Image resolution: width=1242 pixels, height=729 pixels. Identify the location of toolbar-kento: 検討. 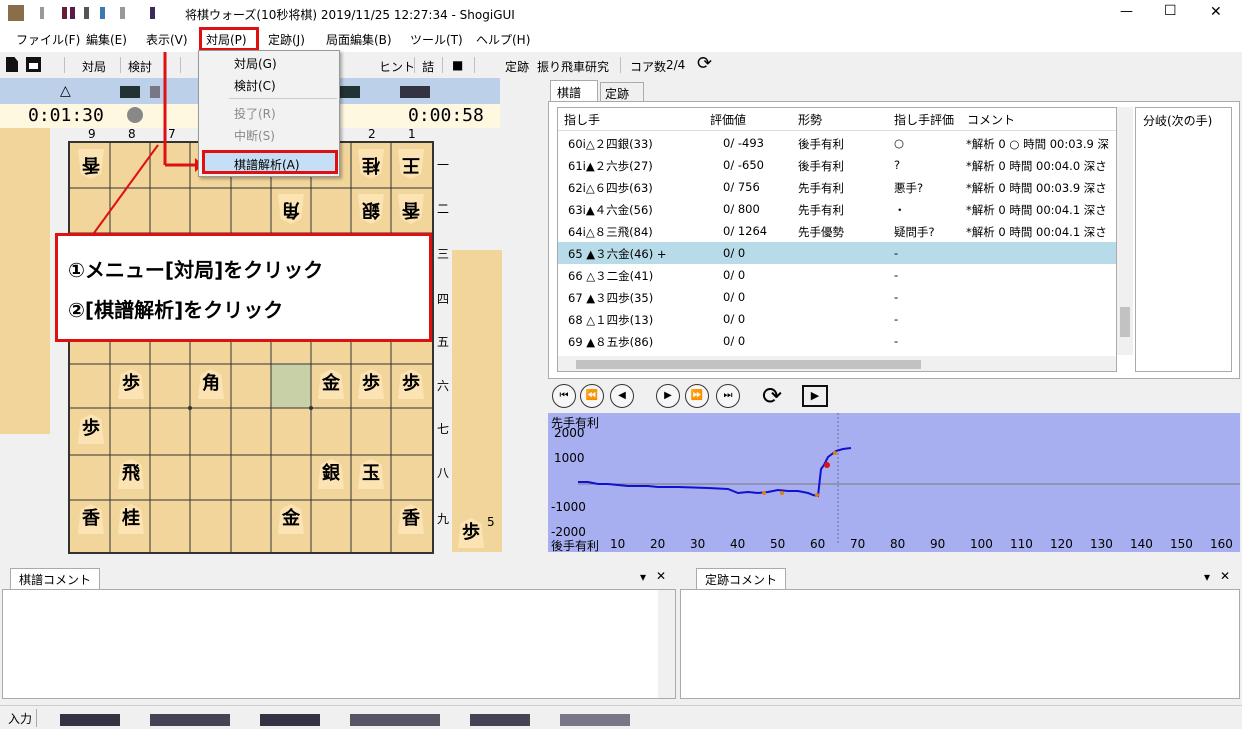
(140, 66).